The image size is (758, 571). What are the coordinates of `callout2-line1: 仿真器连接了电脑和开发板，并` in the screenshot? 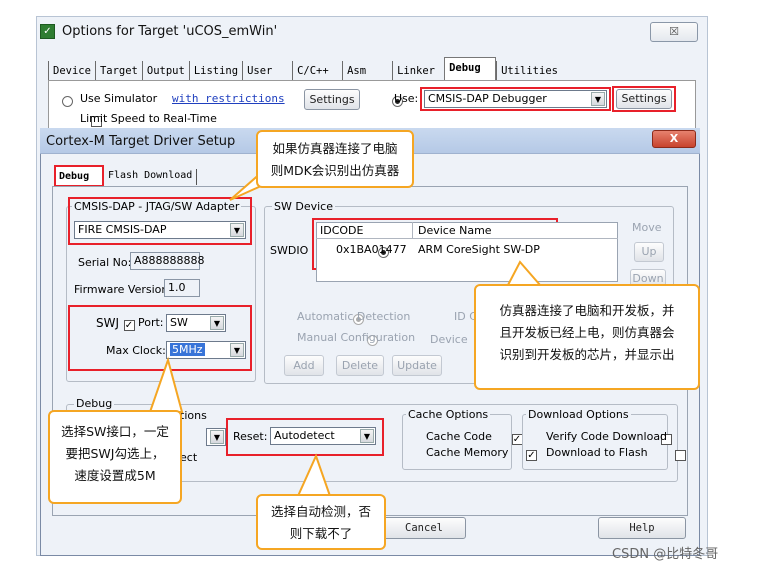 It's located at (587, 310).